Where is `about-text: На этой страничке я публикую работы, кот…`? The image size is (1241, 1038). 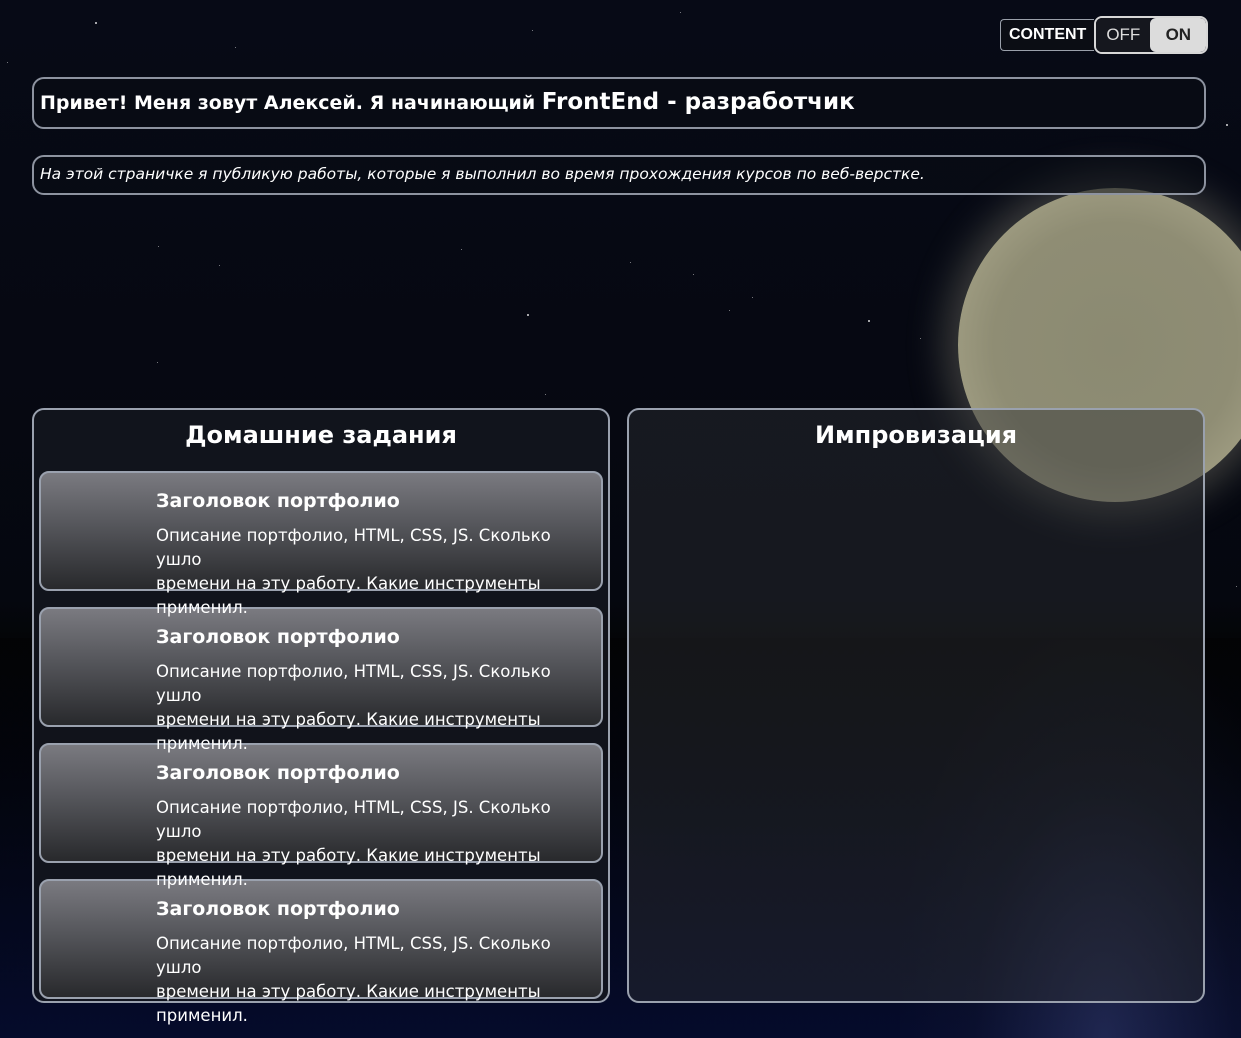 about-text: На этой страничке я публикую работы, кот… is located at coordinates (482, 174).